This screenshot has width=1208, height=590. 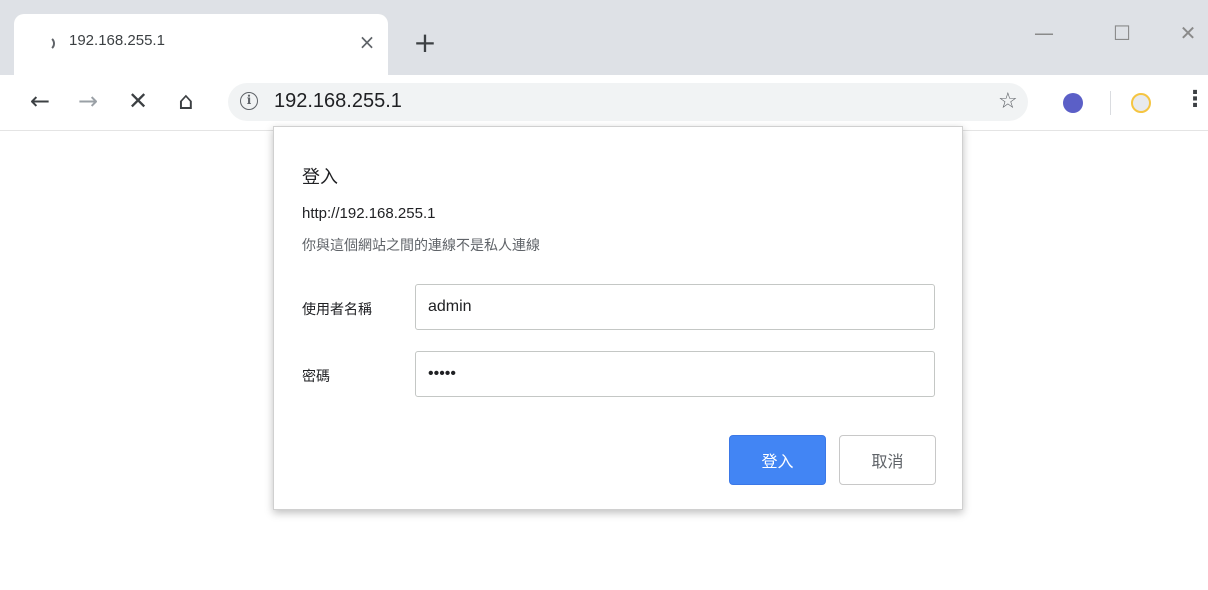 What do you see at coordinates (369, 213) in the screenshot?
I see `dialog-url: http://192.168.255.1` at bounding box center [369, 213].